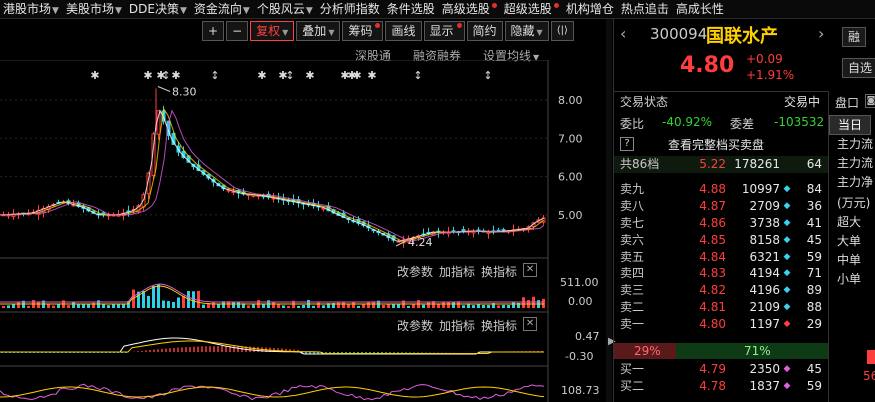 Image resolution: width=875 pixels, height=402 pixels. What do you see at coordinates (164, 89) in the screenshot?
I see `annotation-line` at bounding box center [164, 89].